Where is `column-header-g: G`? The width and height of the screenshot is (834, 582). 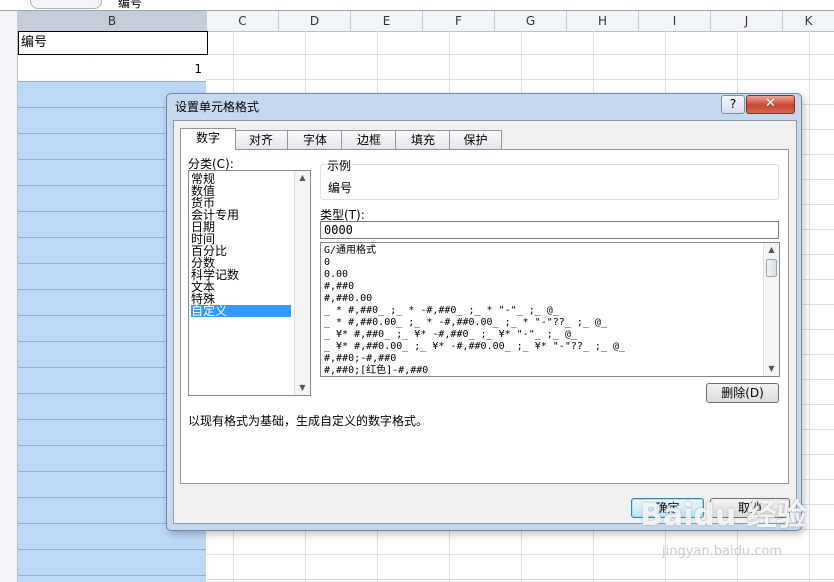
column-header-g: G is located at coordinates (531, 21).